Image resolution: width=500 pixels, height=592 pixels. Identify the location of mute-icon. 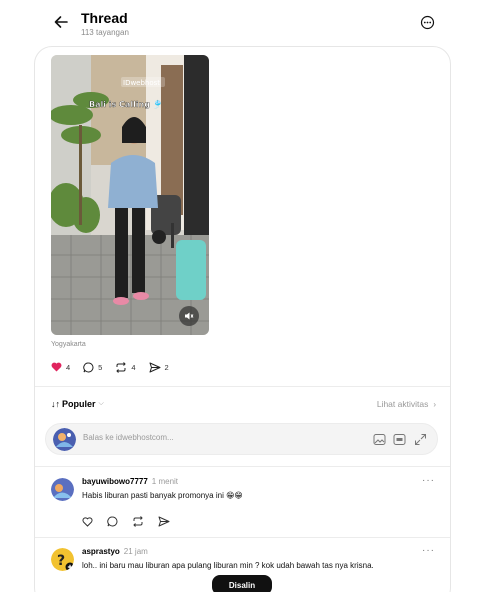
(189, 316).